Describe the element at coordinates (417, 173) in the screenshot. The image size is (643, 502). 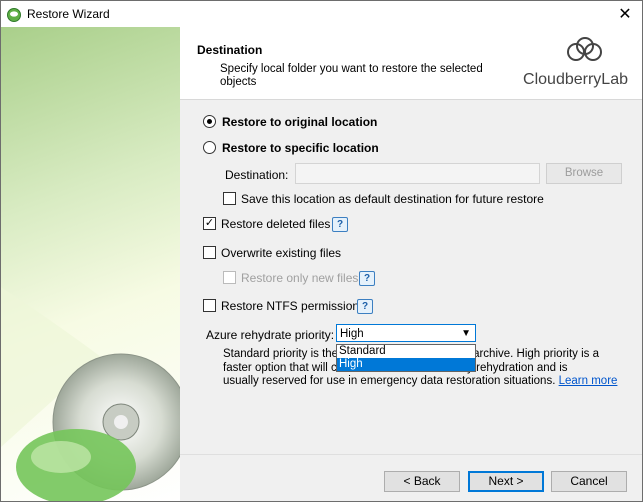
I see `destination-input` at that location.